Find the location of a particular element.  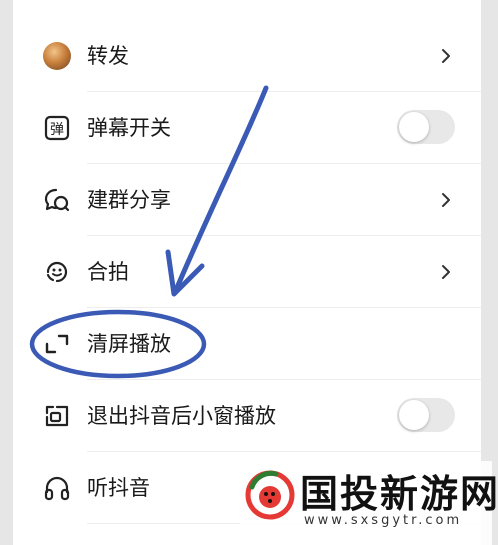

danmaku-toggle is located at coordinates (426, 127).